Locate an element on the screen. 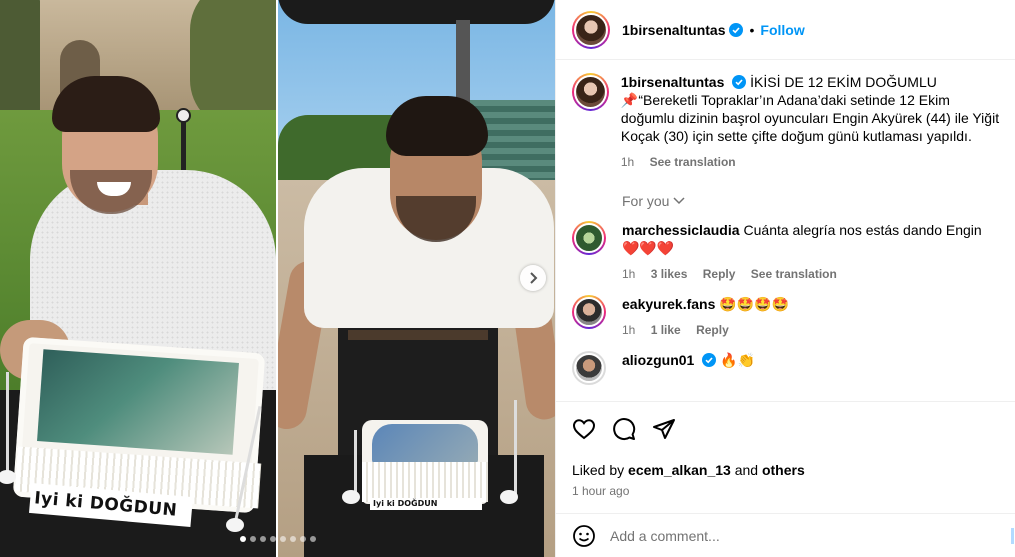 This screenshot has width=1015, height=557. add-comment-input is located at coordinates (790, 535).